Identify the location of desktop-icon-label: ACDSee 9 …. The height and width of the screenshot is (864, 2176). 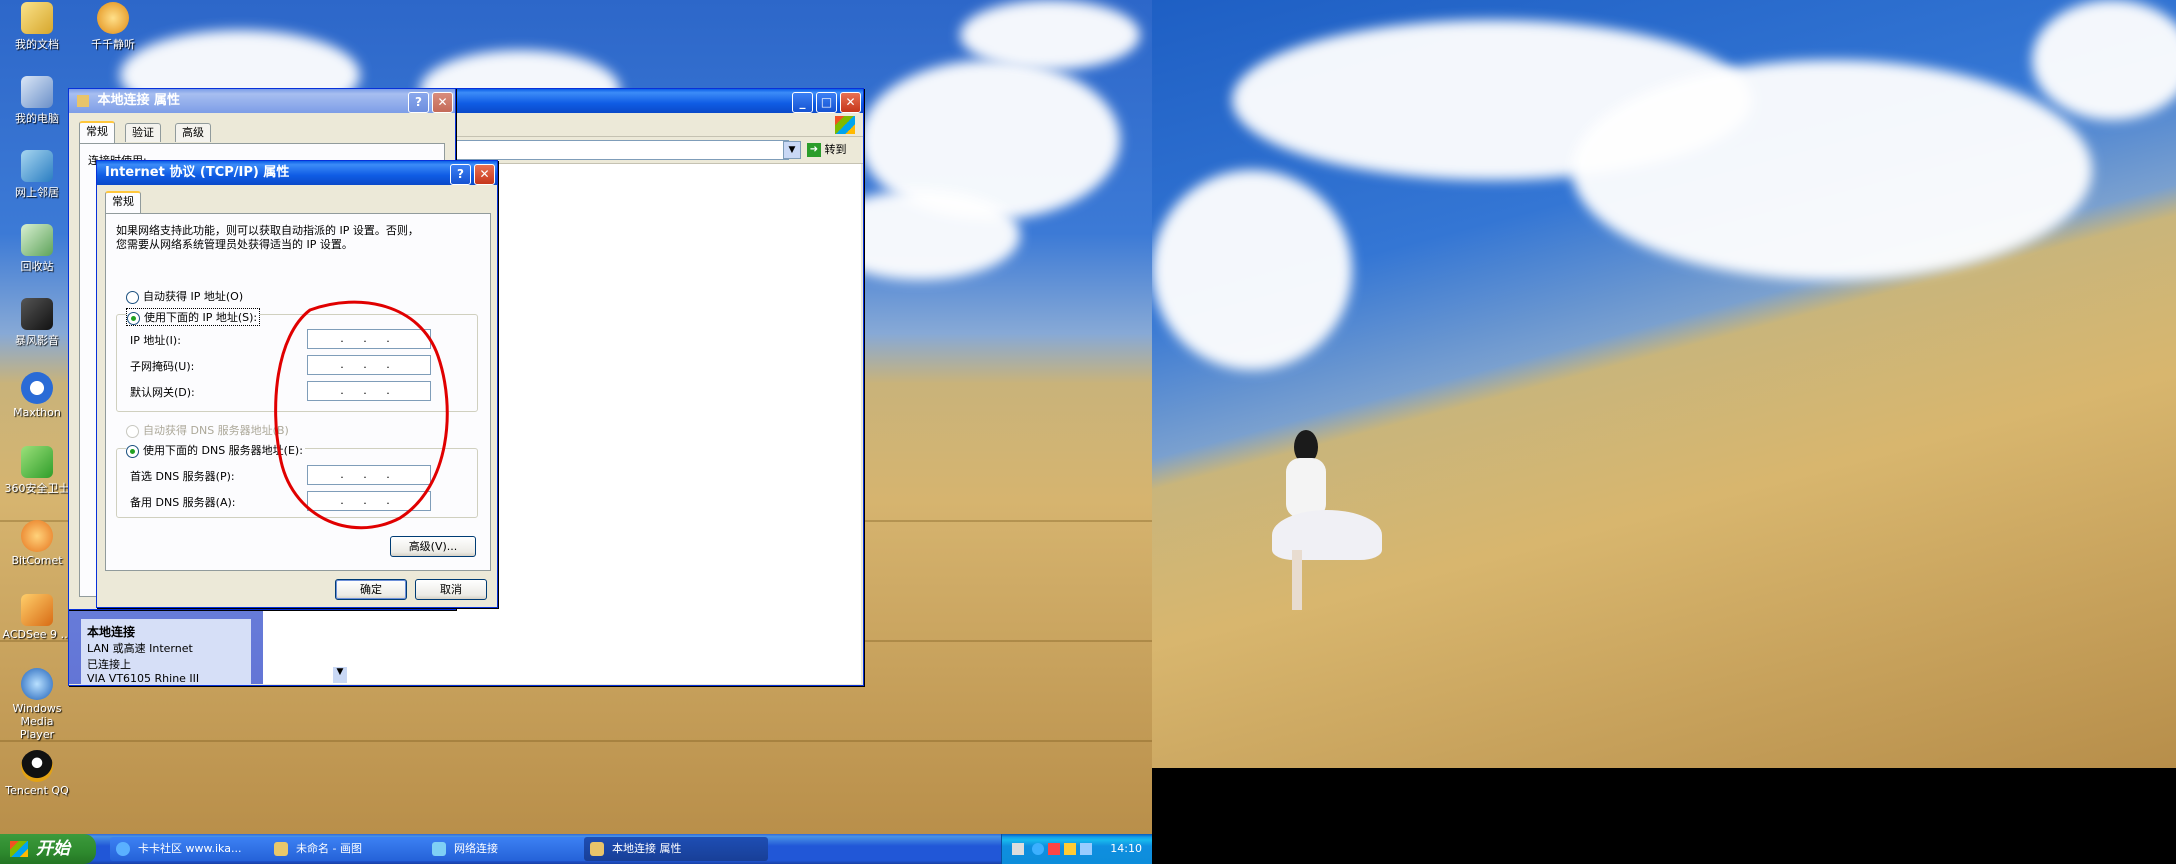
(37, 634).